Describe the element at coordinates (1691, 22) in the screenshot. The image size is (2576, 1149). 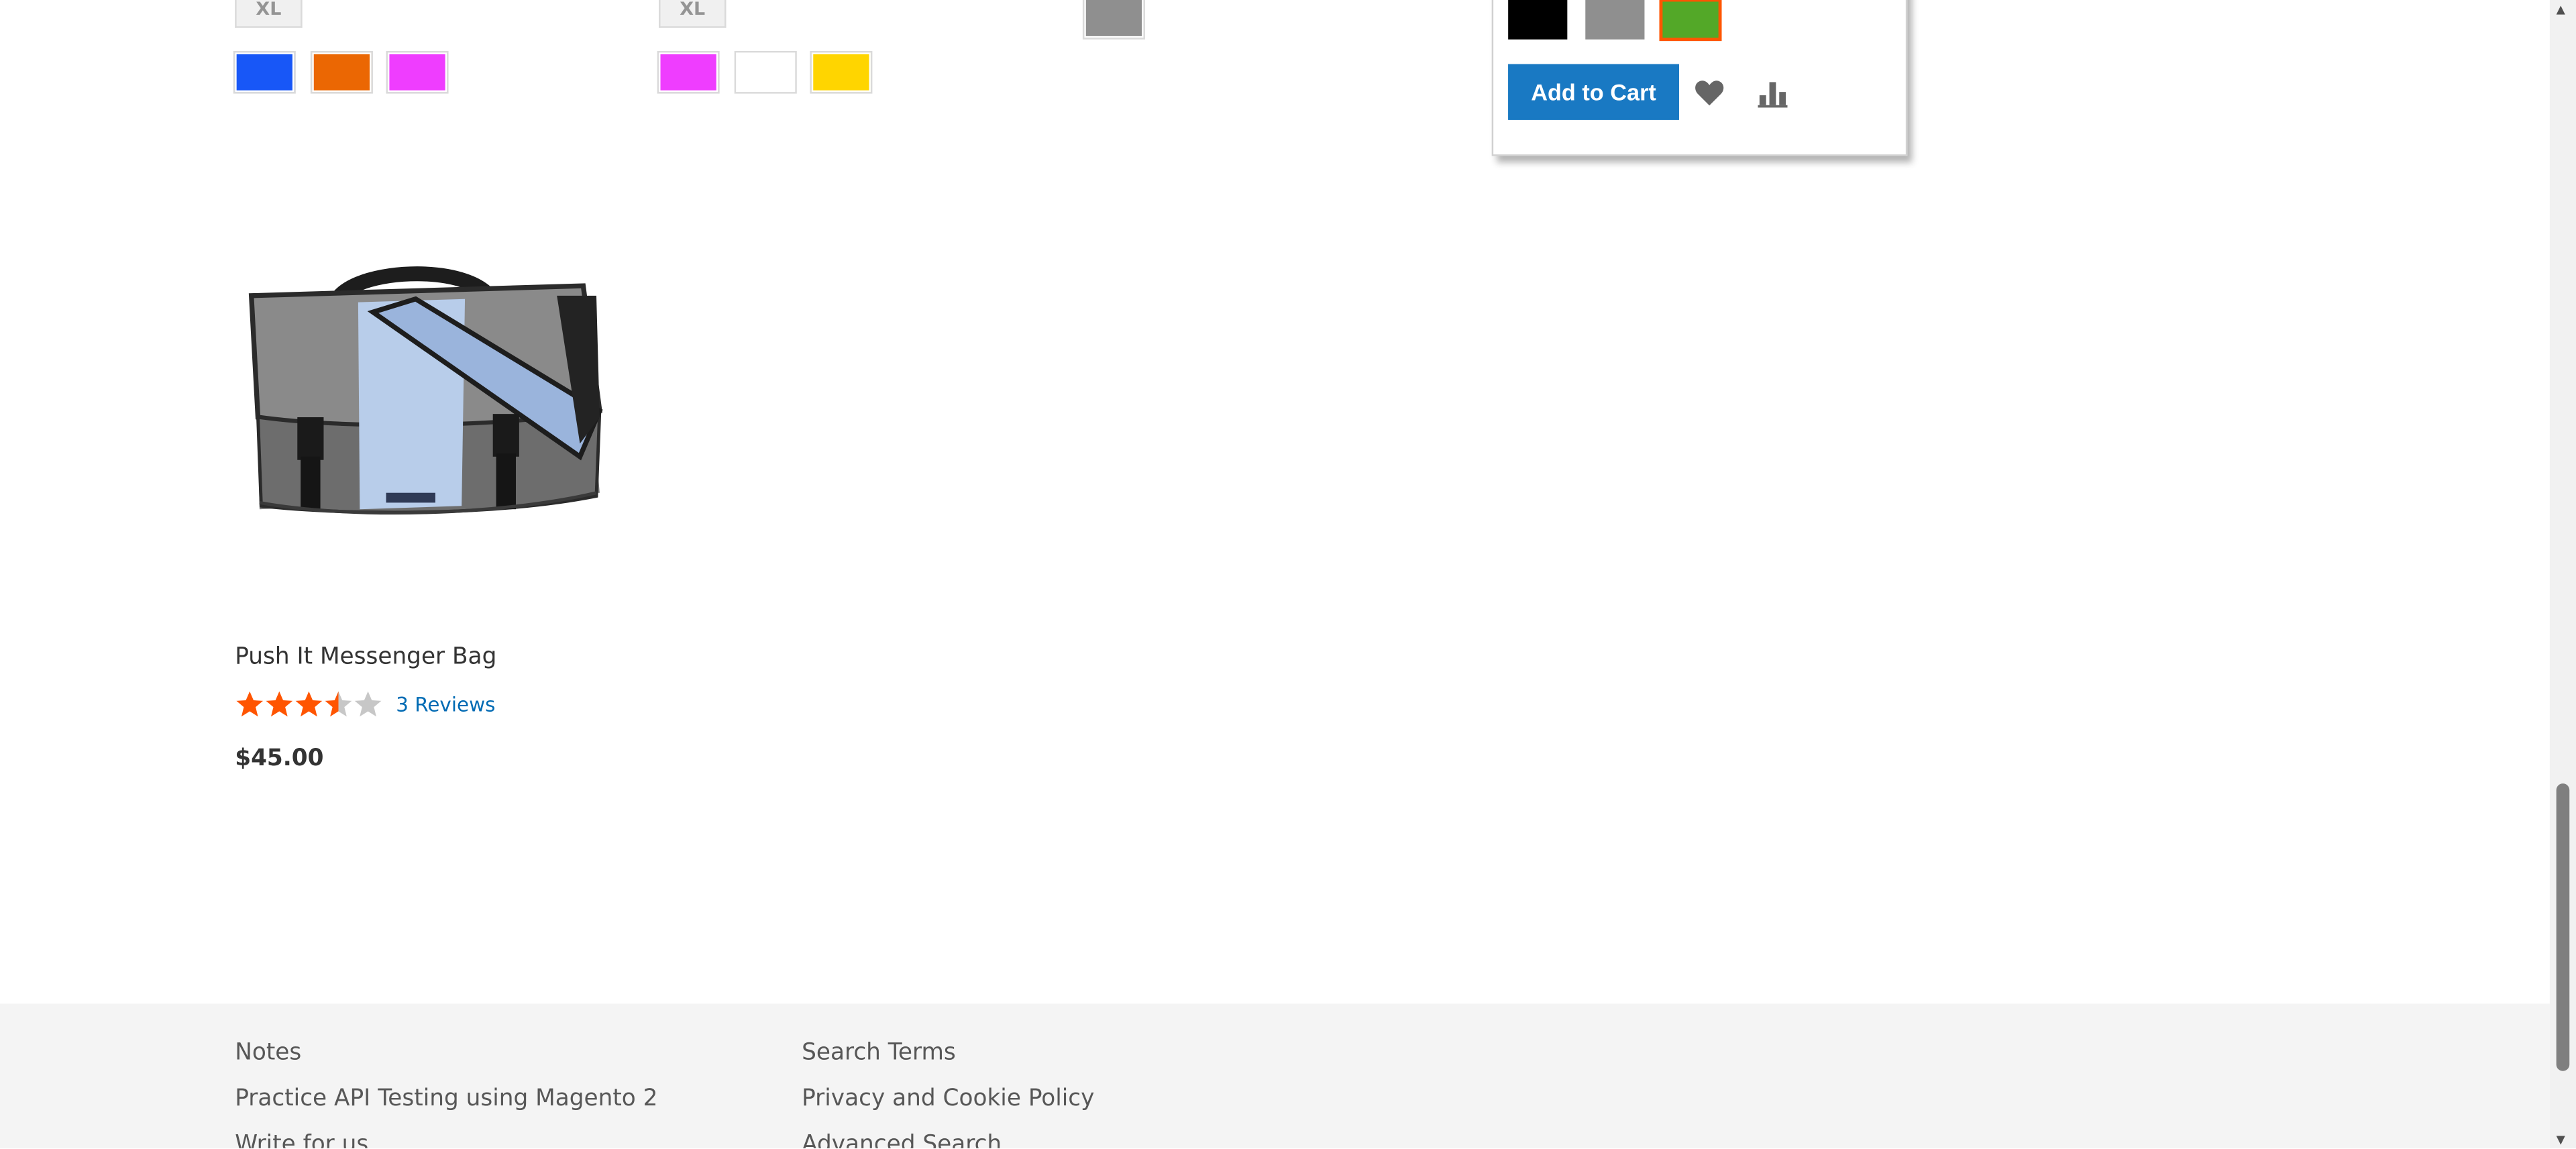
I see `color-swatch-green-selected` at that location.